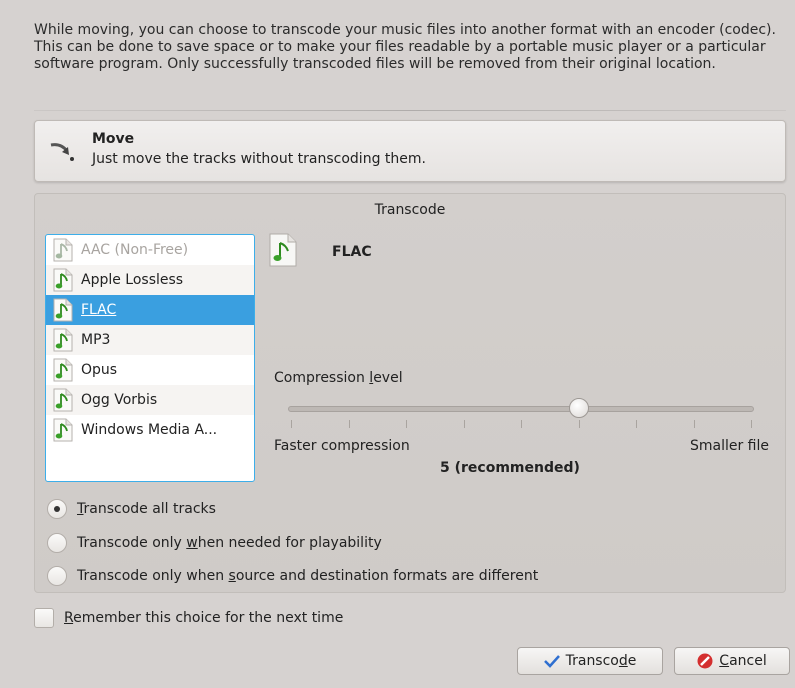  I want to click on compression-slider, so click(521, 409).